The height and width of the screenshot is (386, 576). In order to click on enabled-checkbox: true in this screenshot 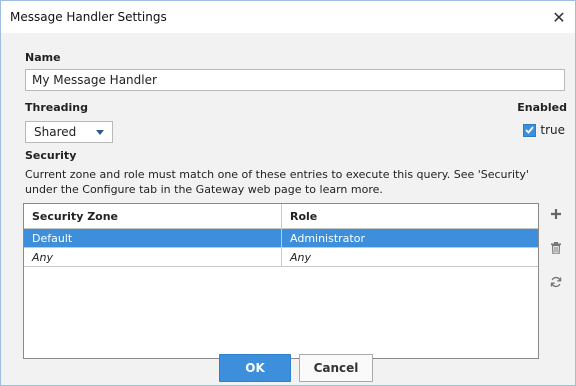, I will do `click(544, 130)`.